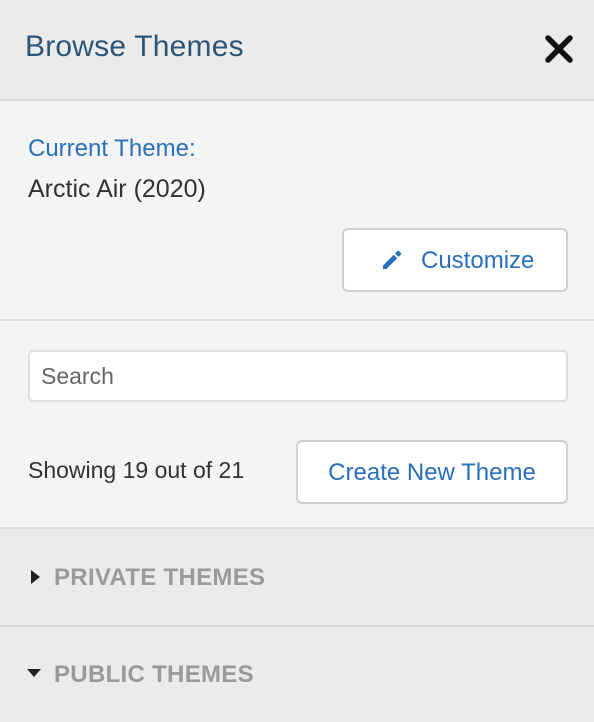  Describe the element at coordinates (297, 578) in the screenshot. I see `private-themes-section: PRIVATE THEMES` at that location.